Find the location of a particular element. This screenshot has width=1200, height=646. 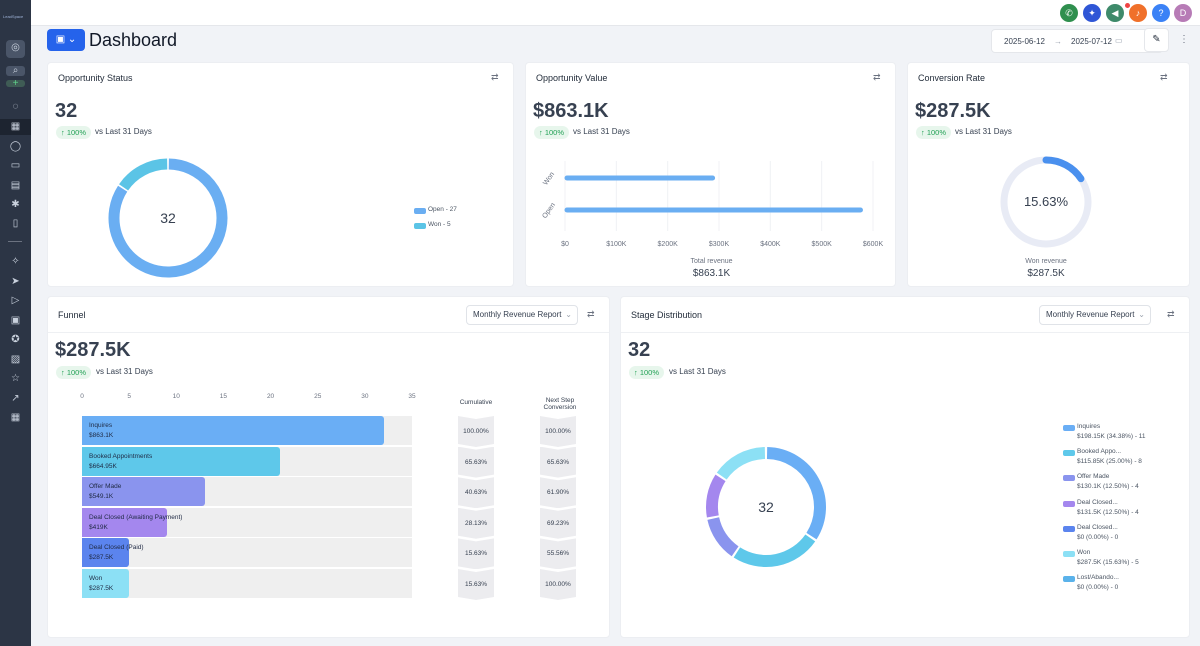

sidebar-item-site: ▣ is located at coordinates (15, 321).